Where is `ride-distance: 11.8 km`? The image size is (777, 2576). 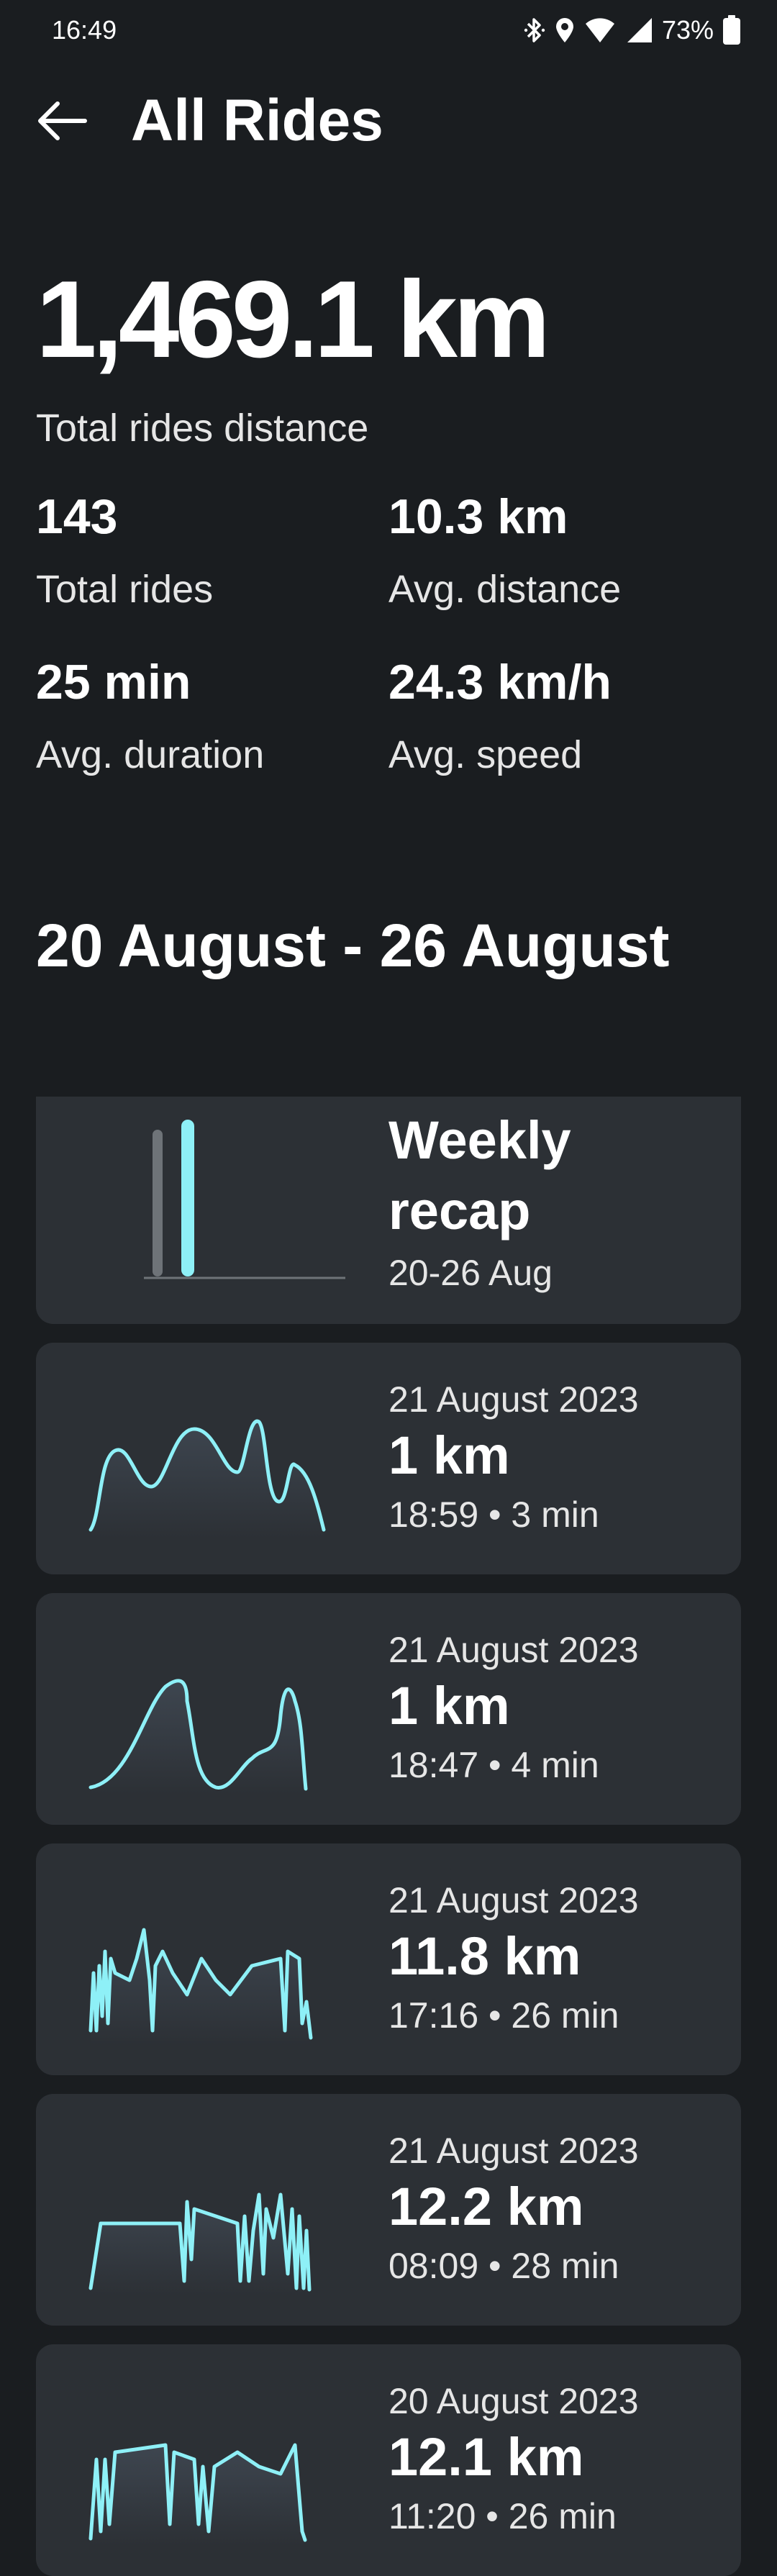 ride-distance: 11.8 km is located at coordinates (484, 1956).